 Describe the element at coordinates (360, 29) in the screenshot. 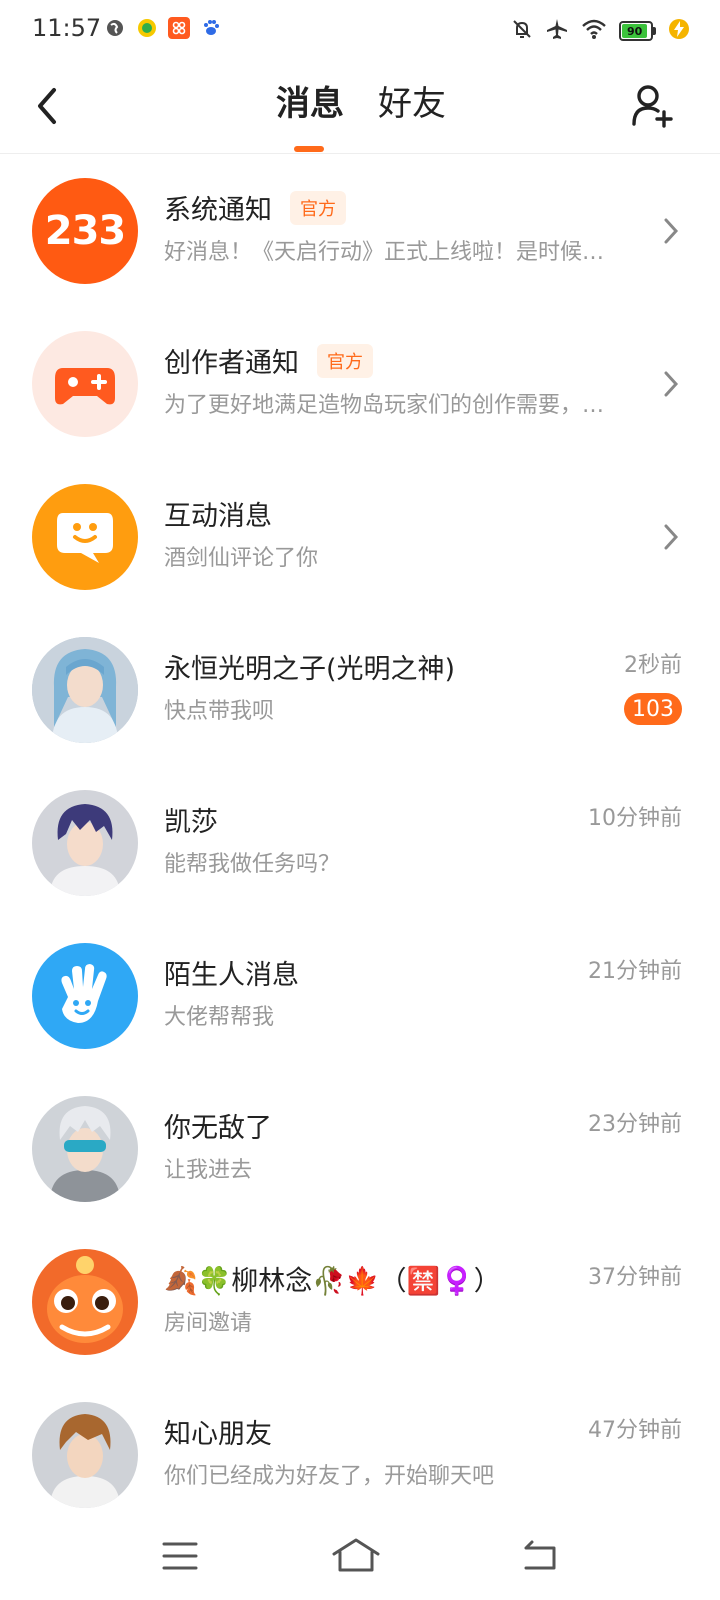

I see `status-bar: 11:57 90` at that location.